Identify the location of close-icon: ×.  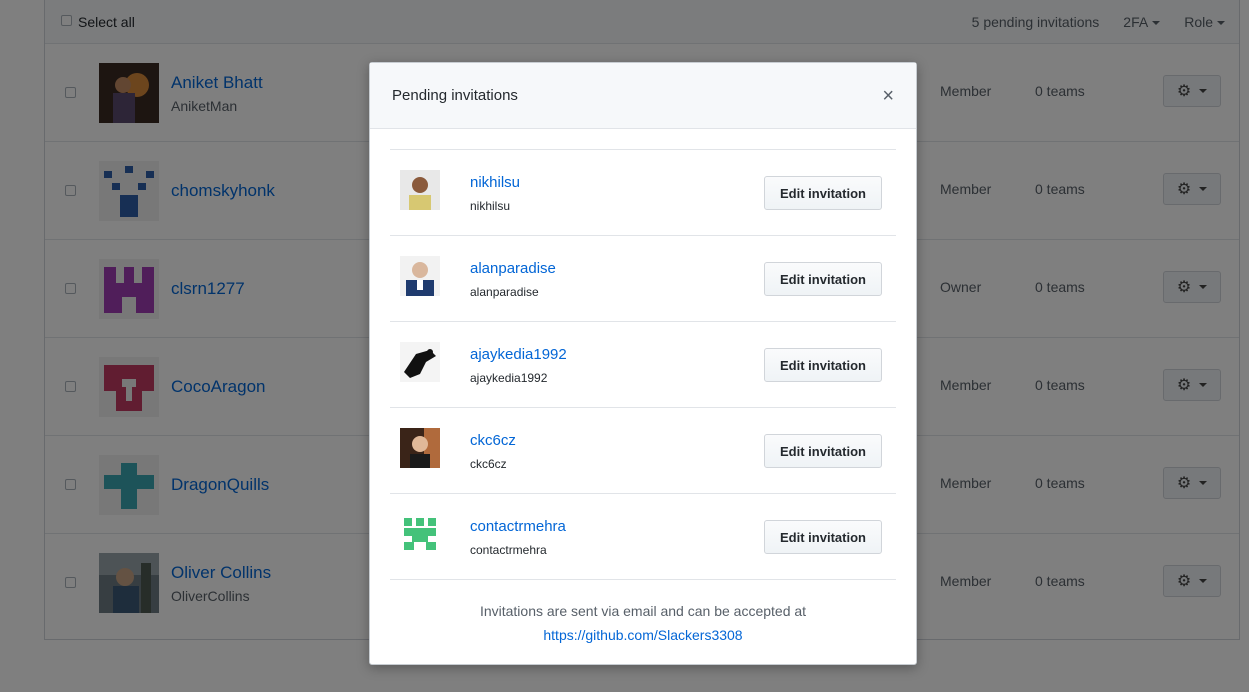
(888, 96).